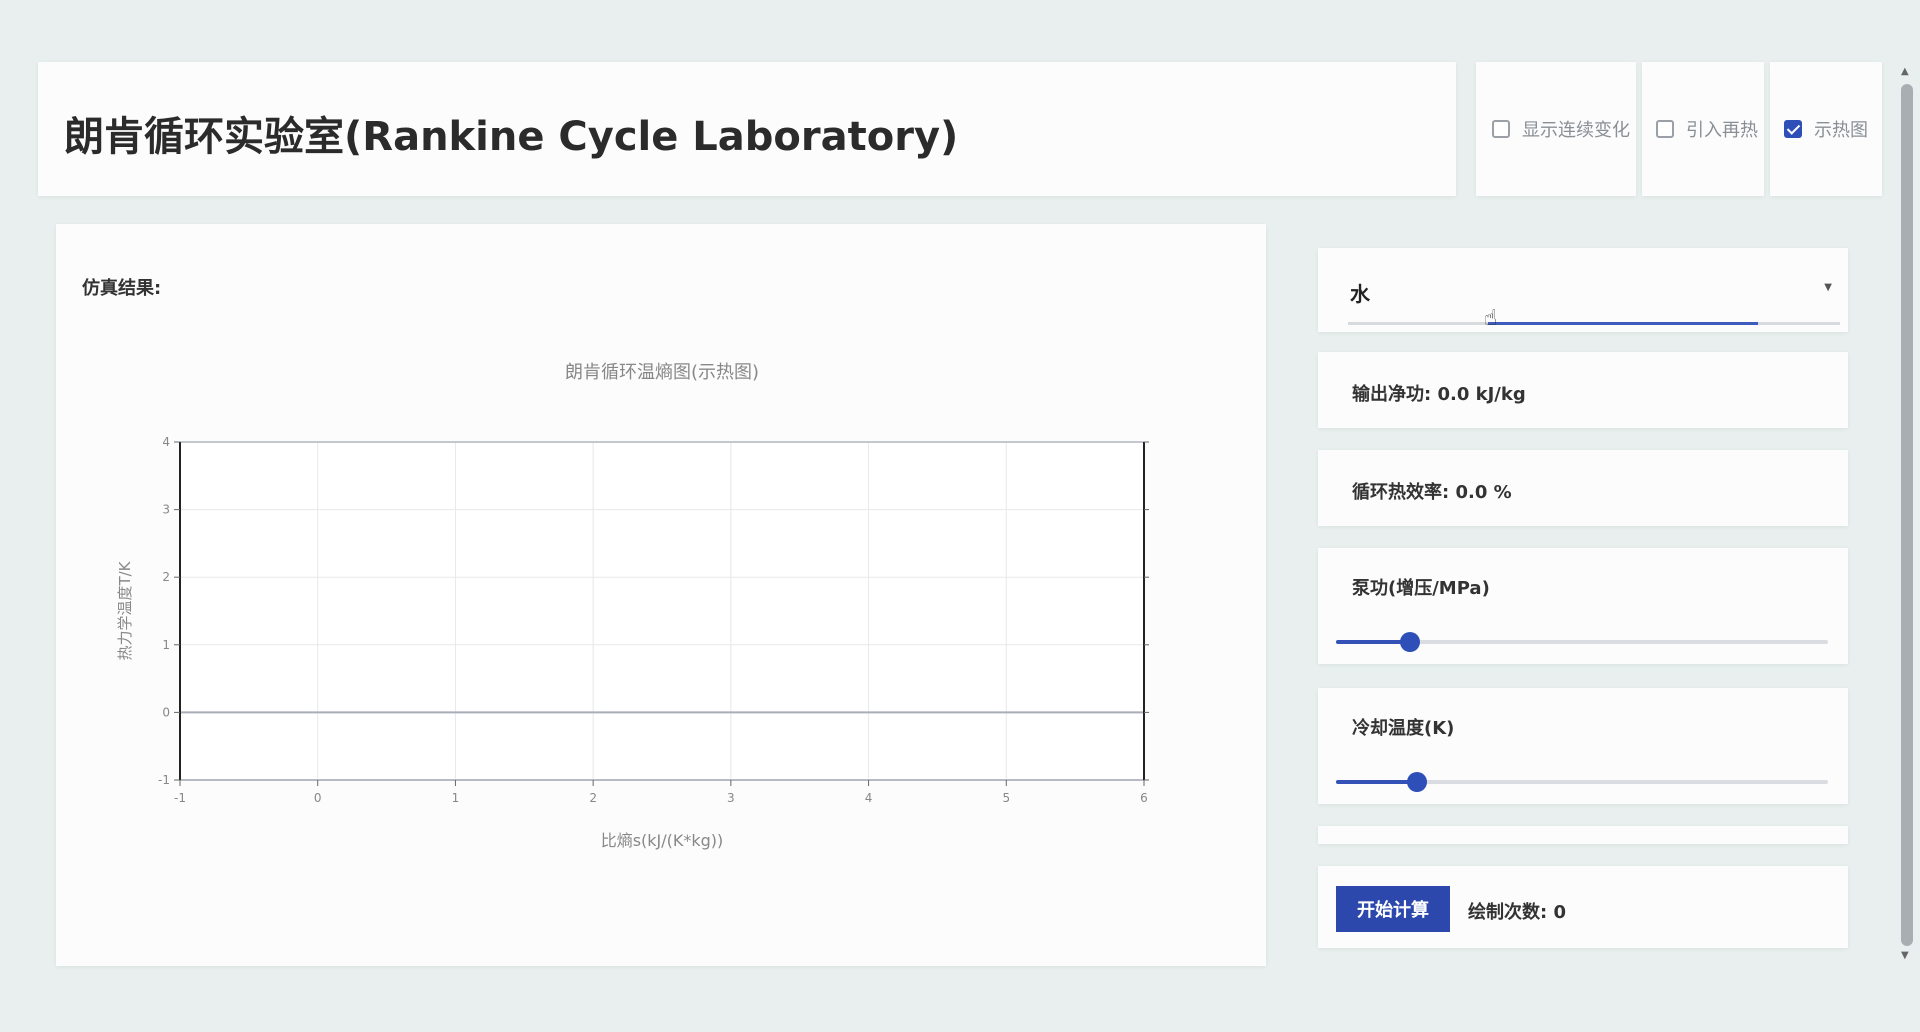 The image size is (1920, 1032). I want to click on y-axis-label: 热力学温度T/K, so click(125, 610).